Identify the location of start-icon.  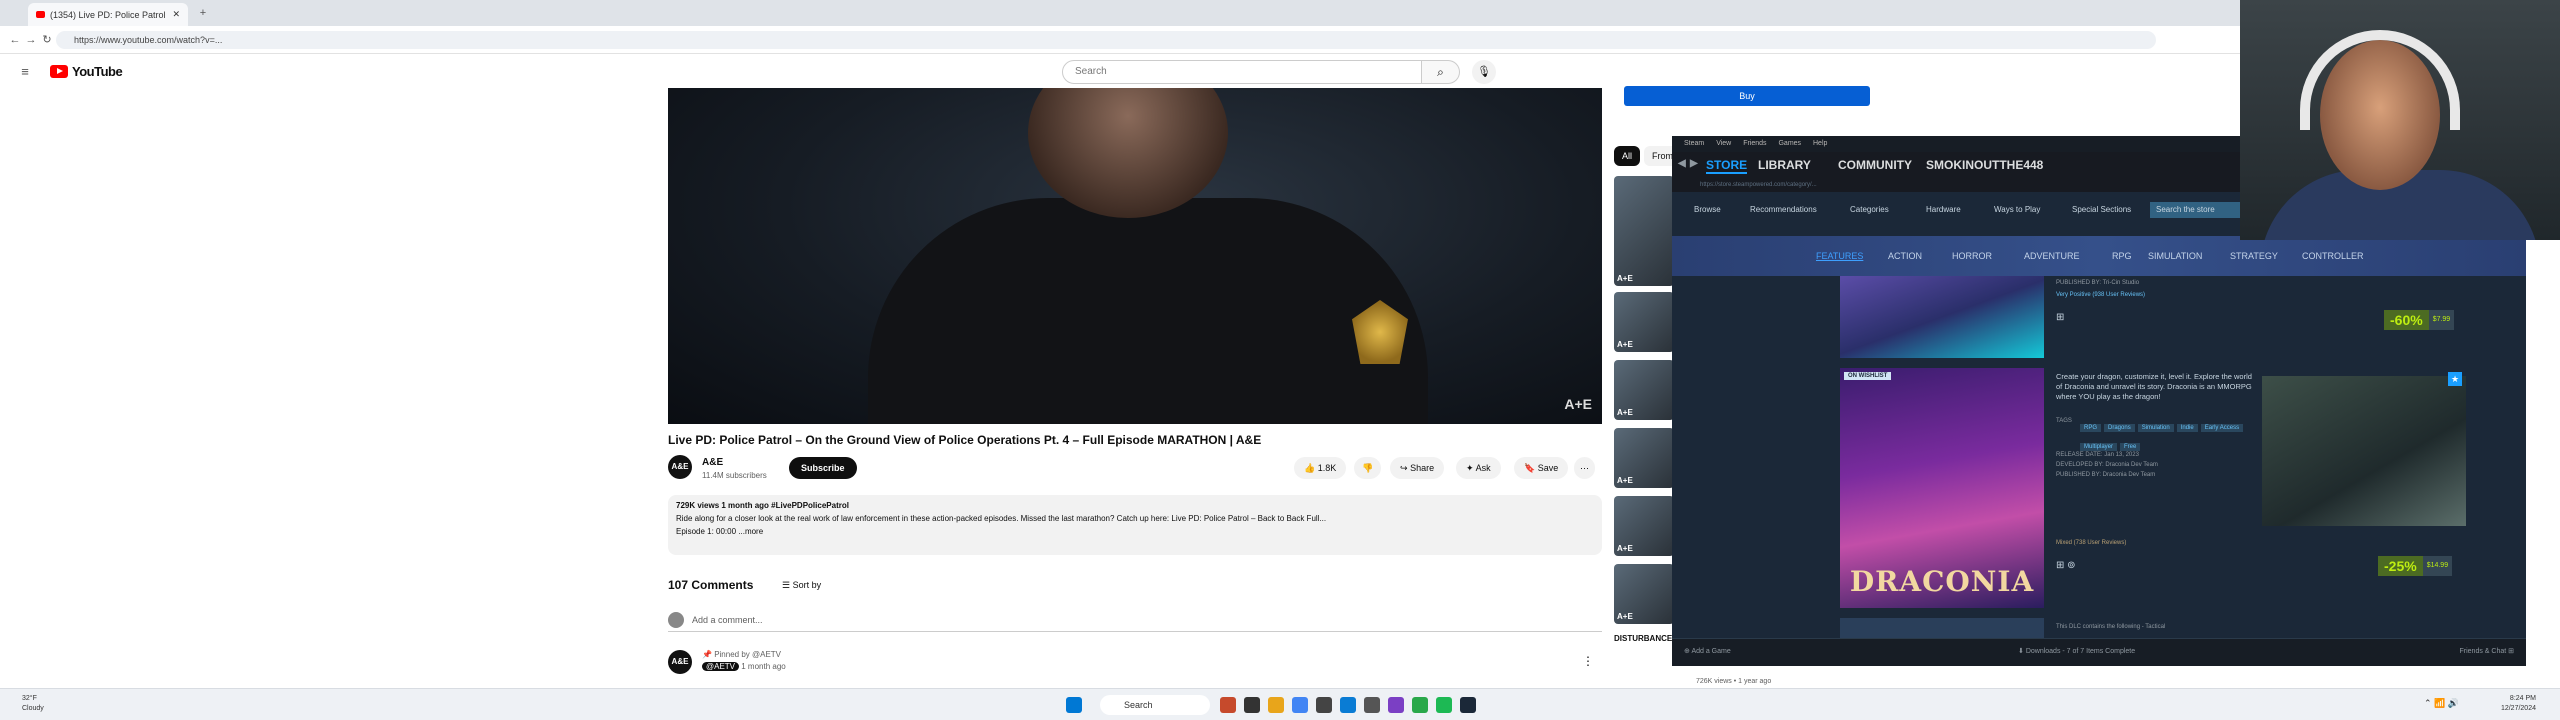
(1074, 705).